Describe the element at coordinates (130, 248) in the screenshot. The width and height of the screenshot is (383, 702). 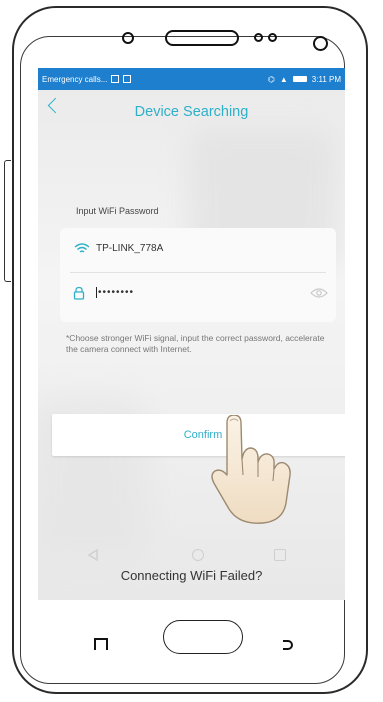
I see `network-name: TP-LINK_778A` at that location.